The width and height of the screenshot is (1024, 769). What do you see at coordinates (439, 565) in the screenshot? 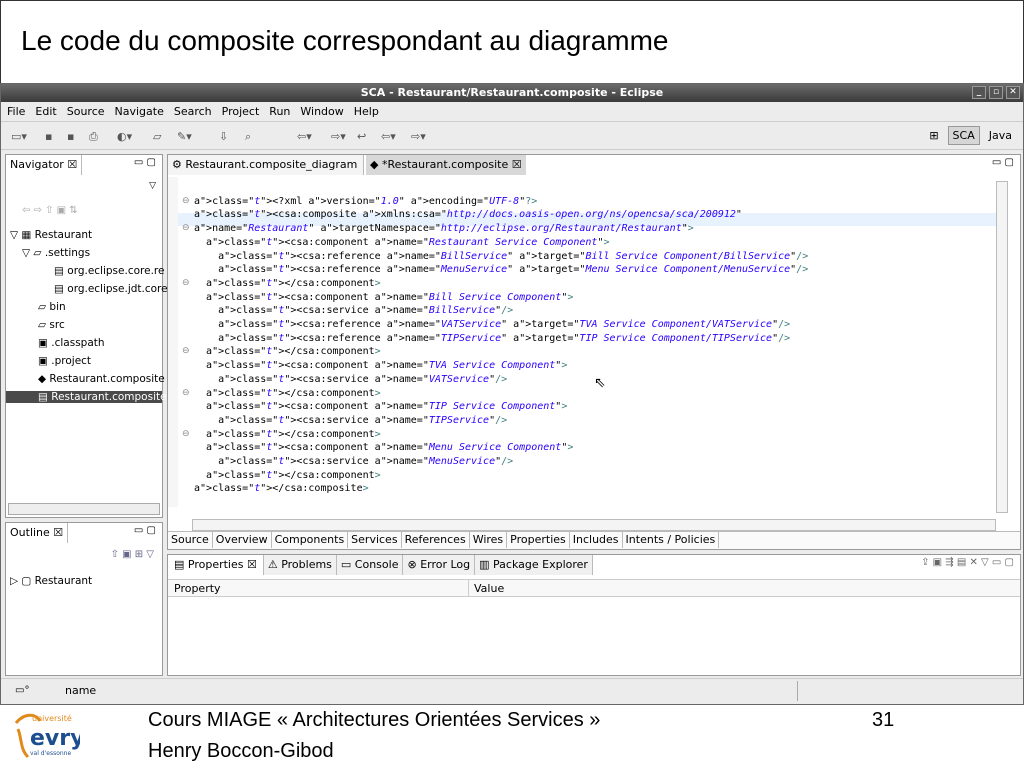
I see `tab-error-log: ⊗ Error Log` at bounding box center [439, 565].